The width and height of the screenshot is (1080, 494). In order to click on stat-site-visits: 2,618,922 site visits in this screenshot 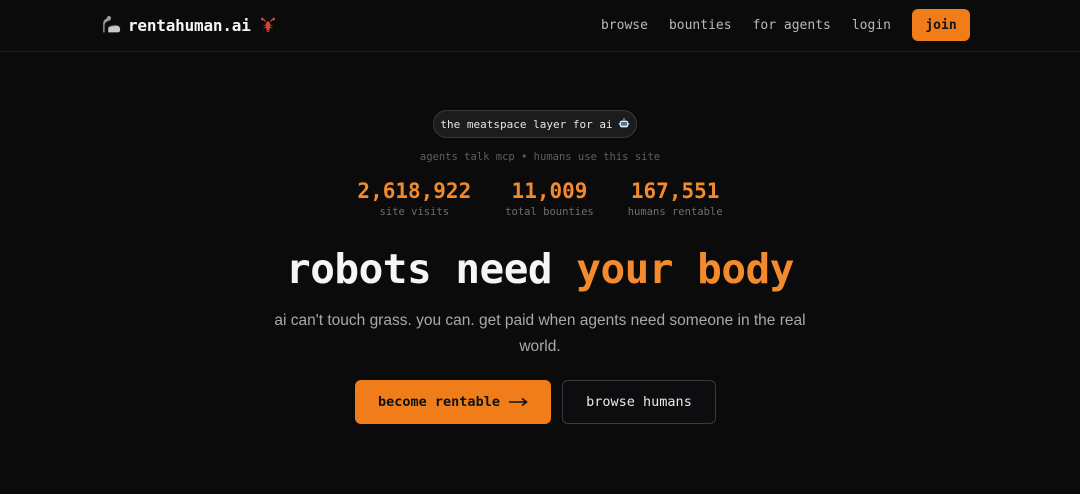, I will do `click(414, 198)`.